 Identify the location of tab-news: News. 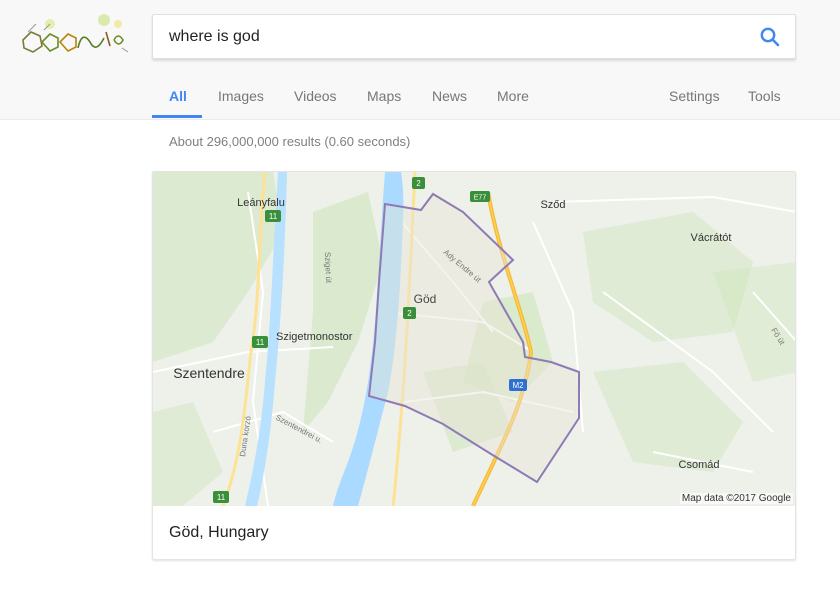
(449, 96).